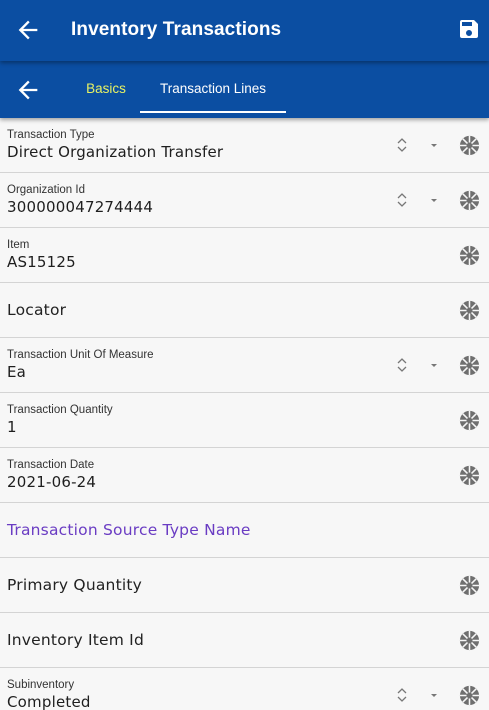 The height and width of the screenshot is (710, 489). What do you see at coordinates (28, 90) in the screenshot?
I see `tab-back-arrow-icon` at bounding box center [28, 90].